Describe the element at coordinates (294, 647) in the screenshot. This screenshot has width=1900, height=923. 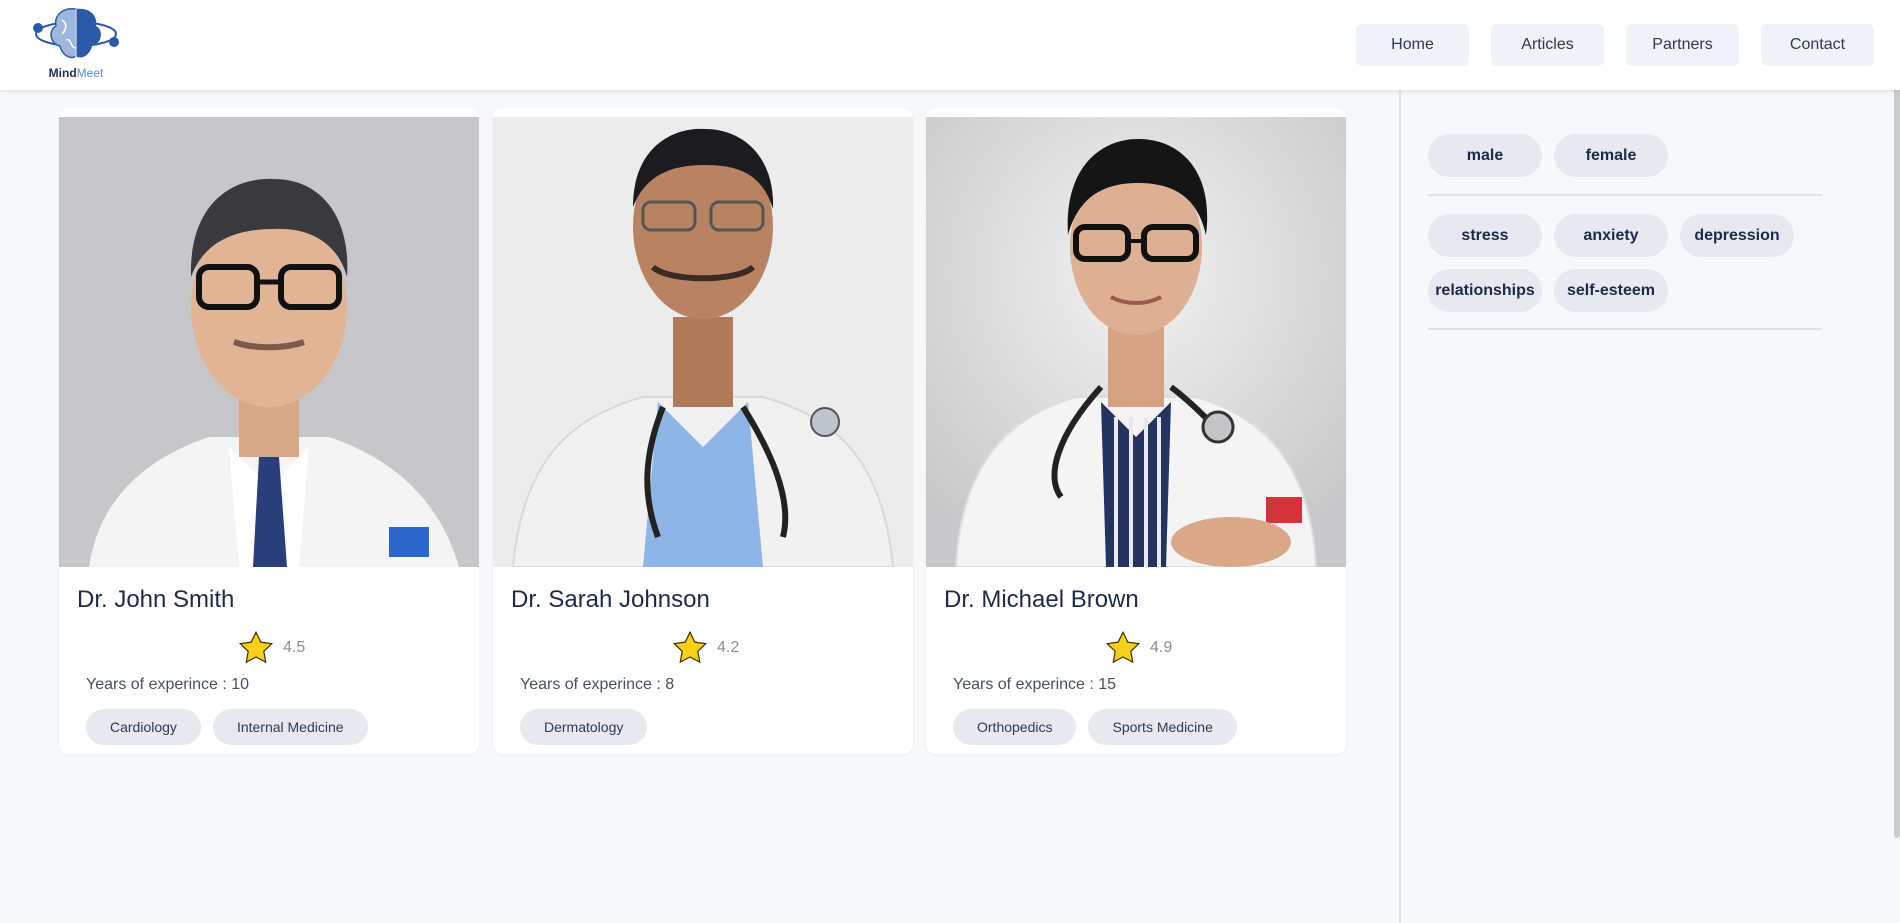
I see `rating-value: 4.5` at that location.